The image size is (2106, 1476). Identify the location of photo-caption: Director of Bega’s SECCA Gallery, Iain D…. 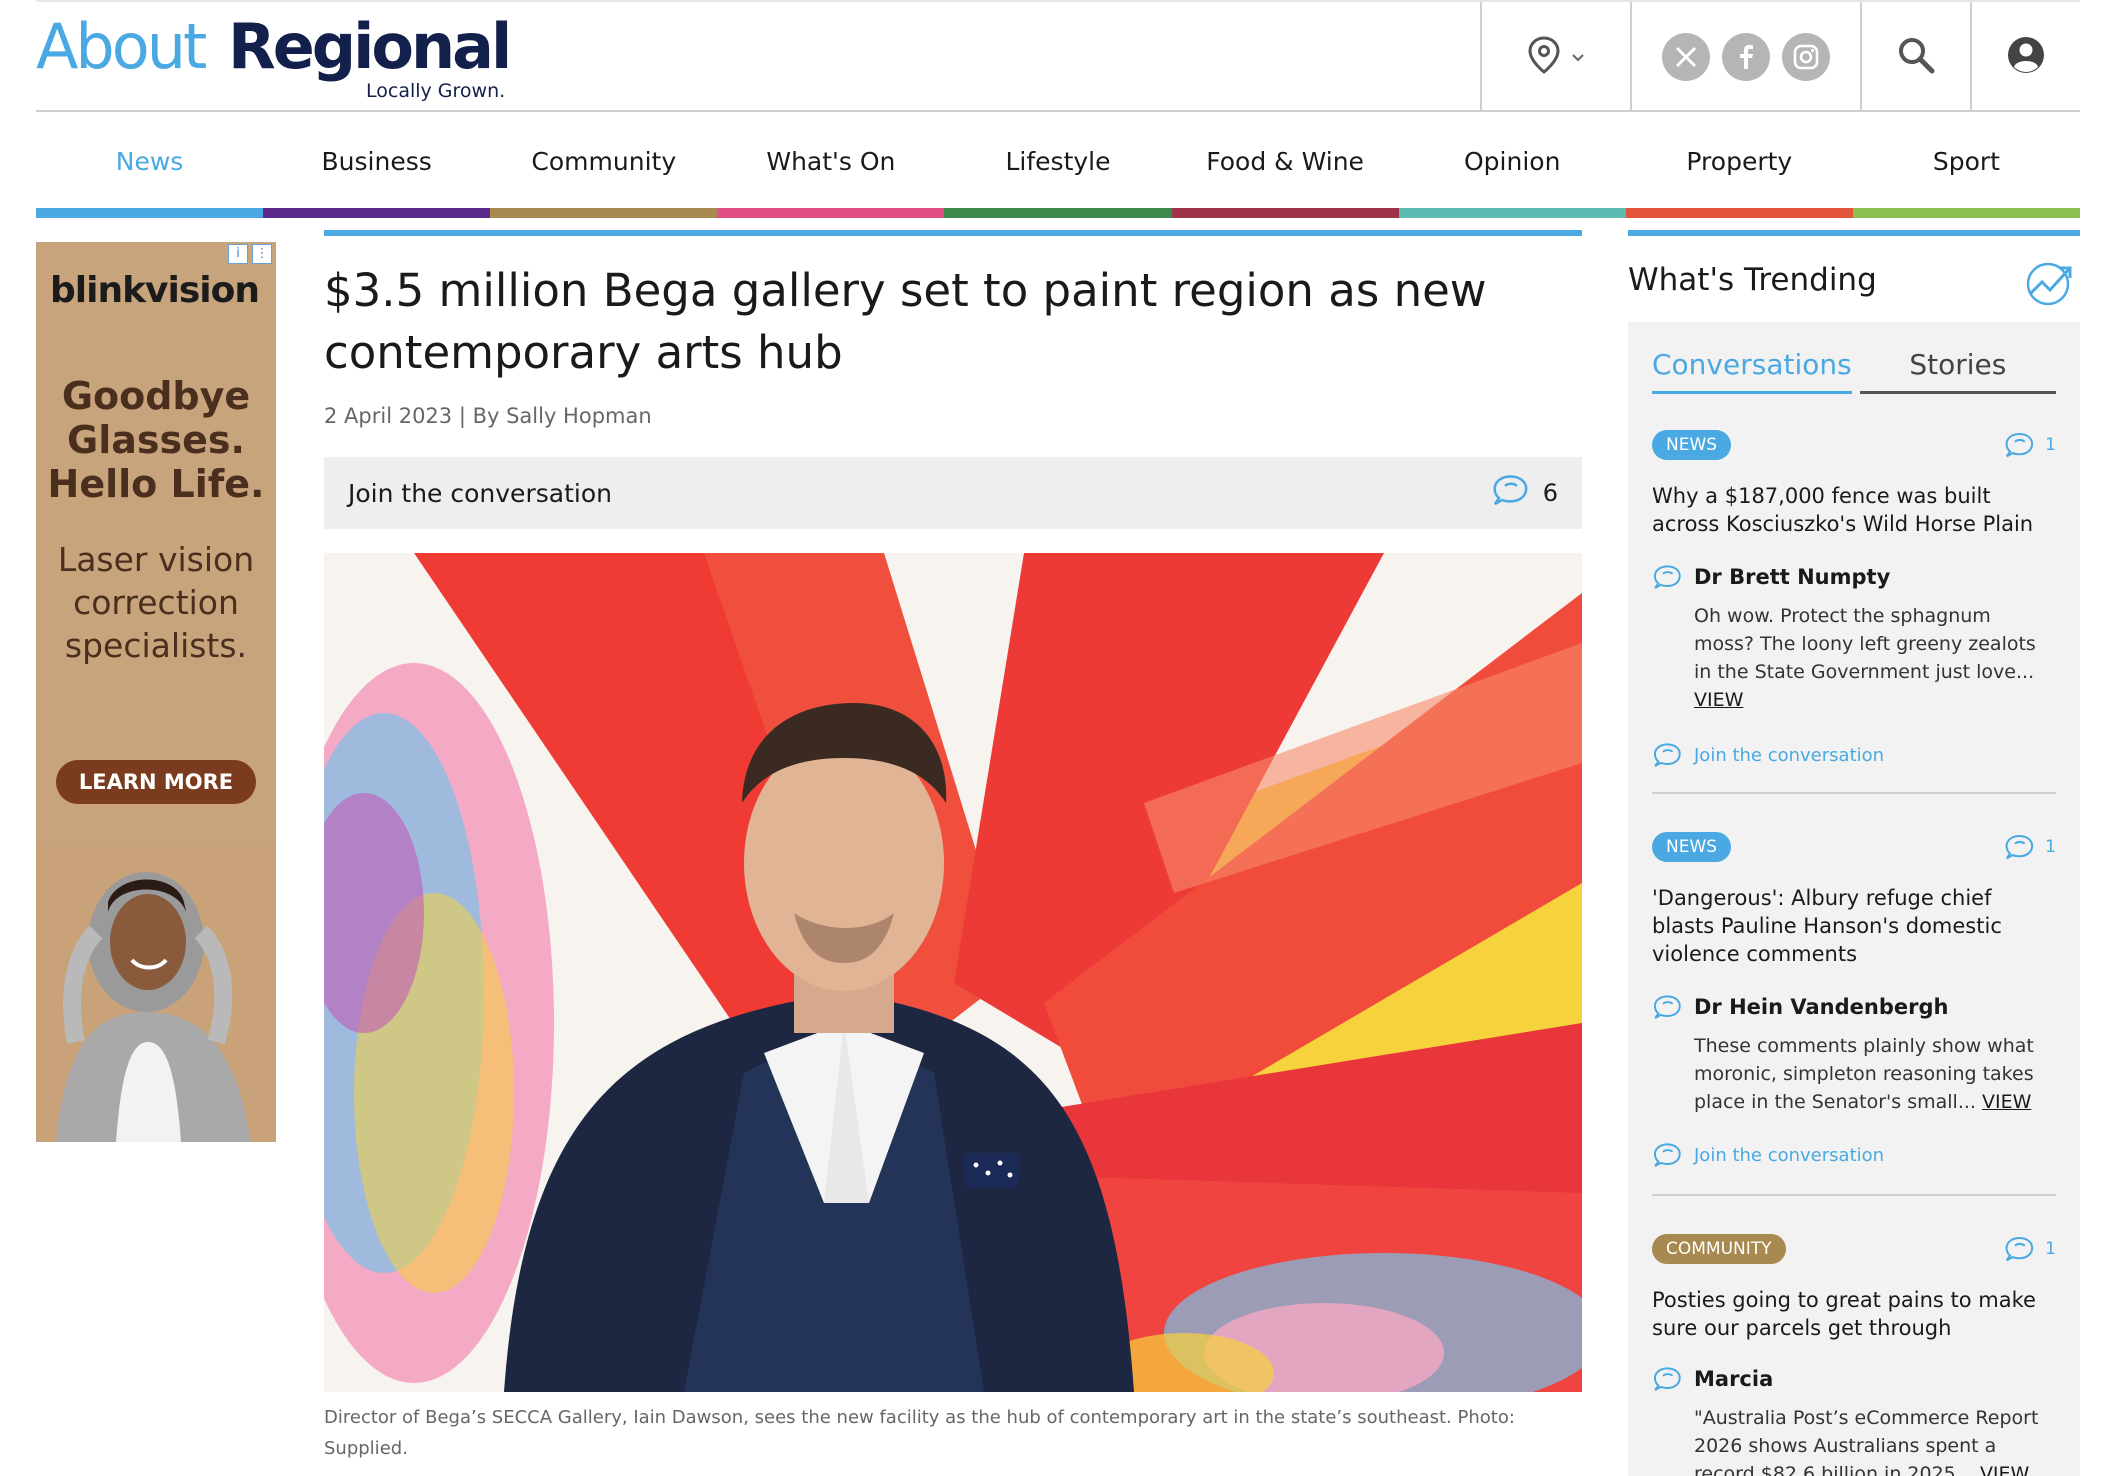
(919, 1433).